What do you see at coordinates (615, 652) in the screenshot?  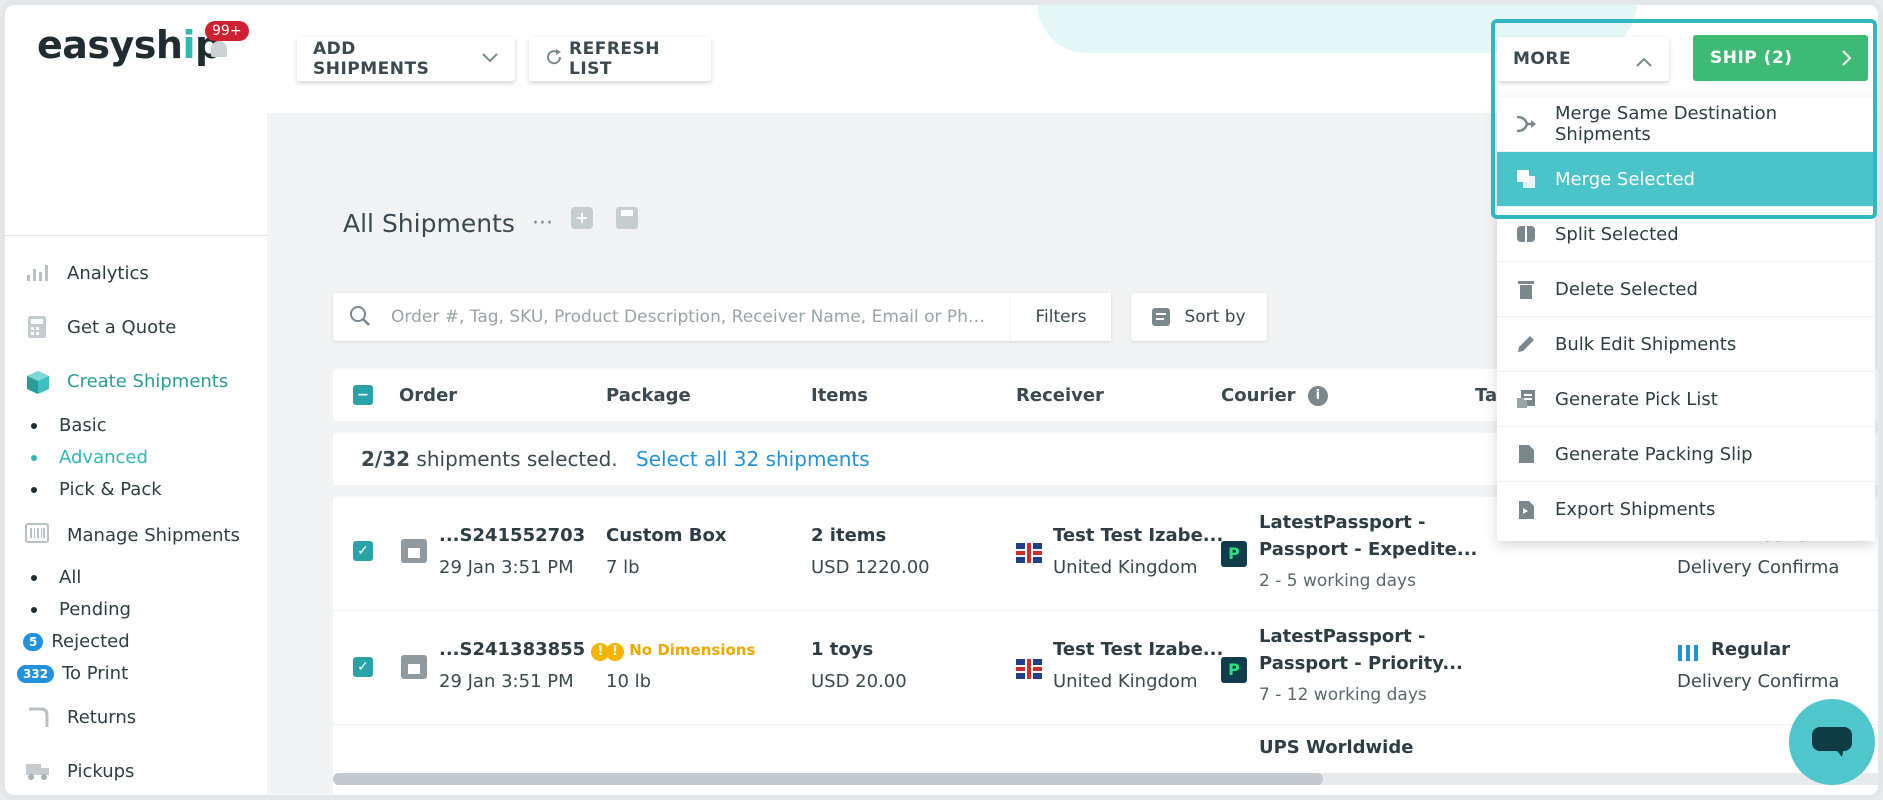 I see `warning-icon: !` at bounding box center [615, 652].